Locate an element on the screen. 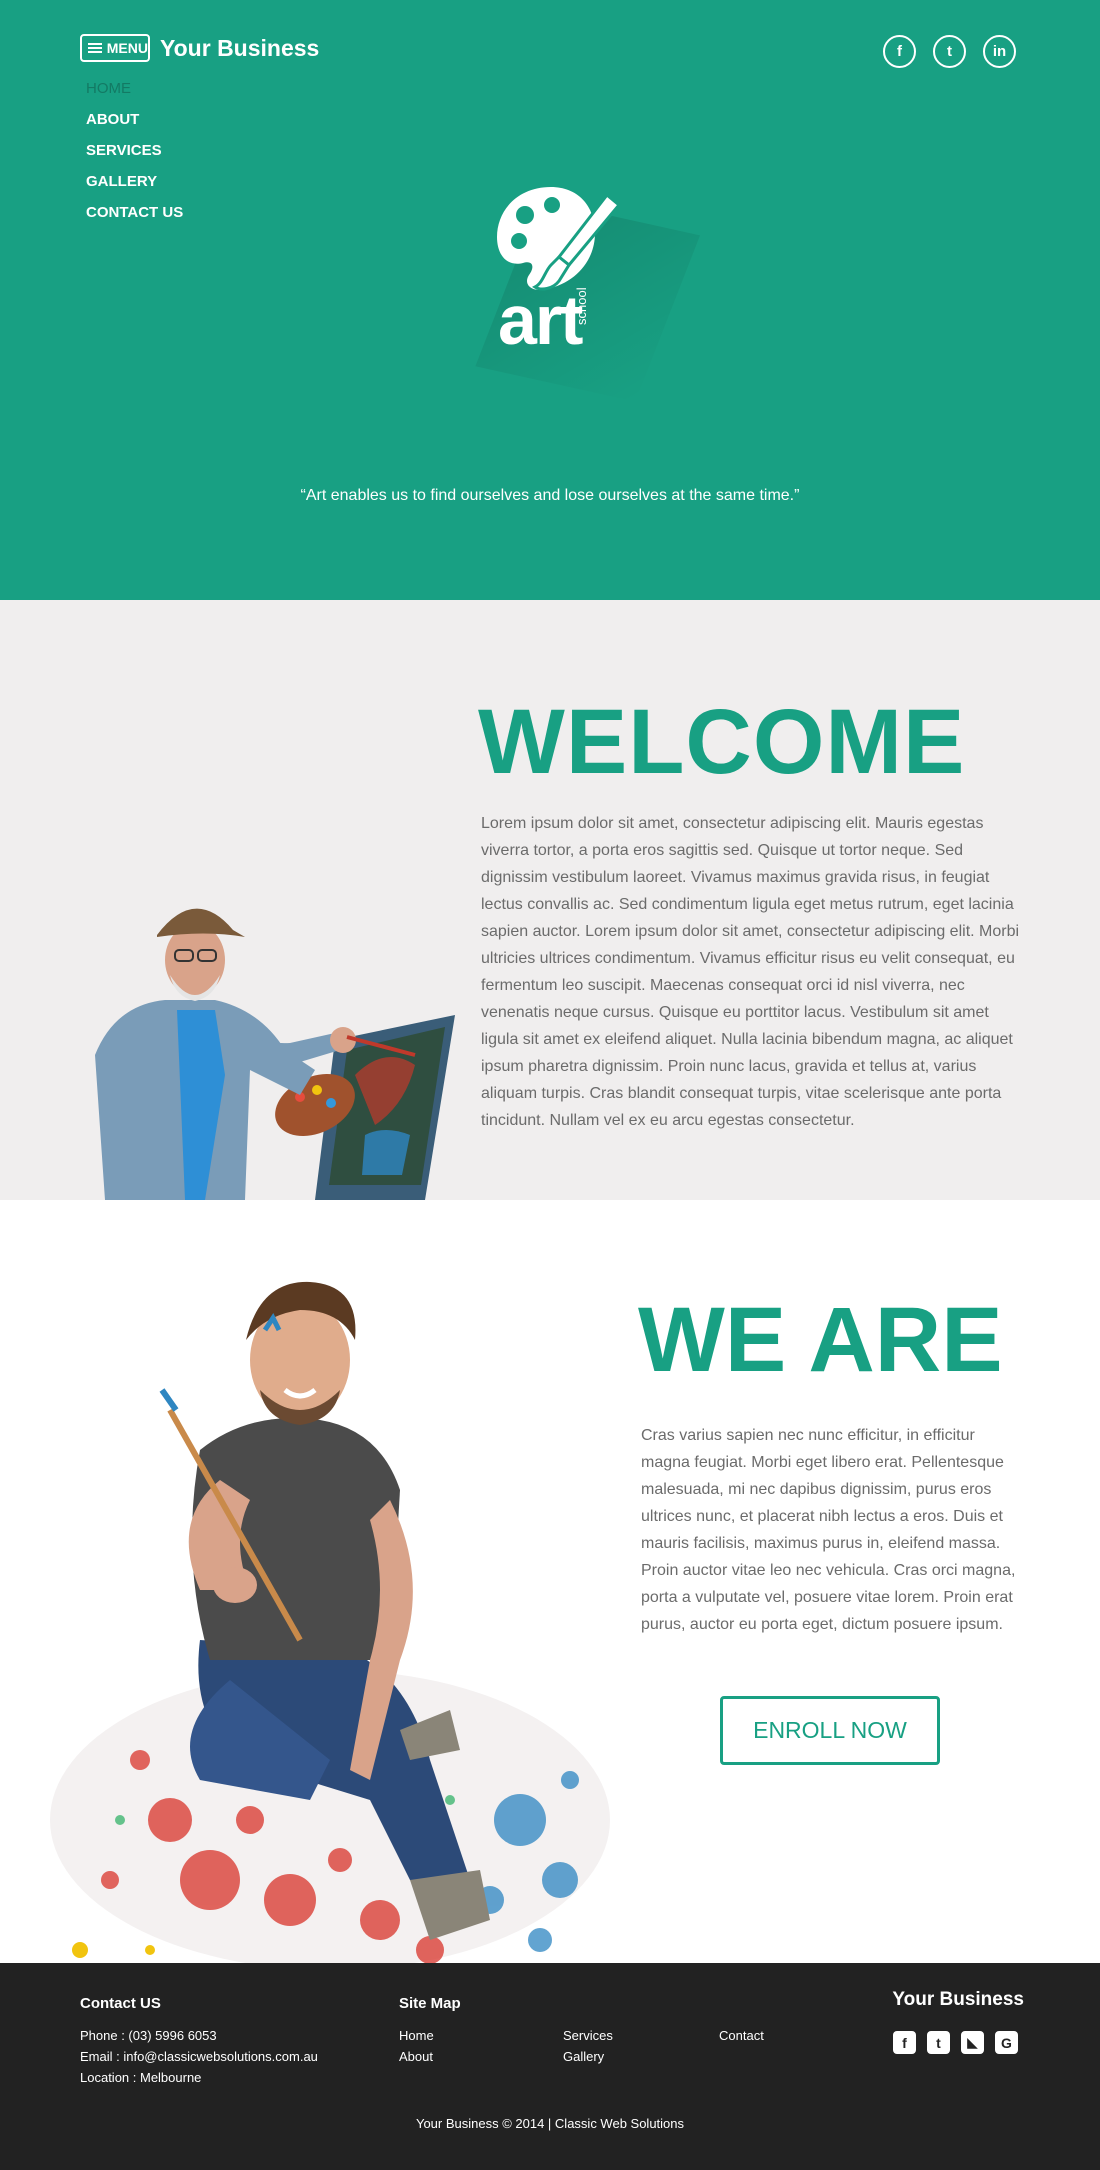 This screenshot has width=1100, height=2170. we-are-title: WE ARE is located at coordinates (820, 1340).